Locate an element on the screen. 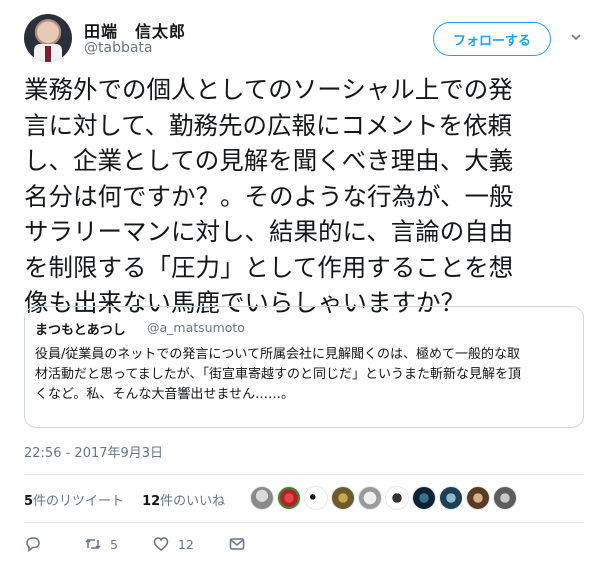  retweets-count: 5 is located at coordinates (29, 501).